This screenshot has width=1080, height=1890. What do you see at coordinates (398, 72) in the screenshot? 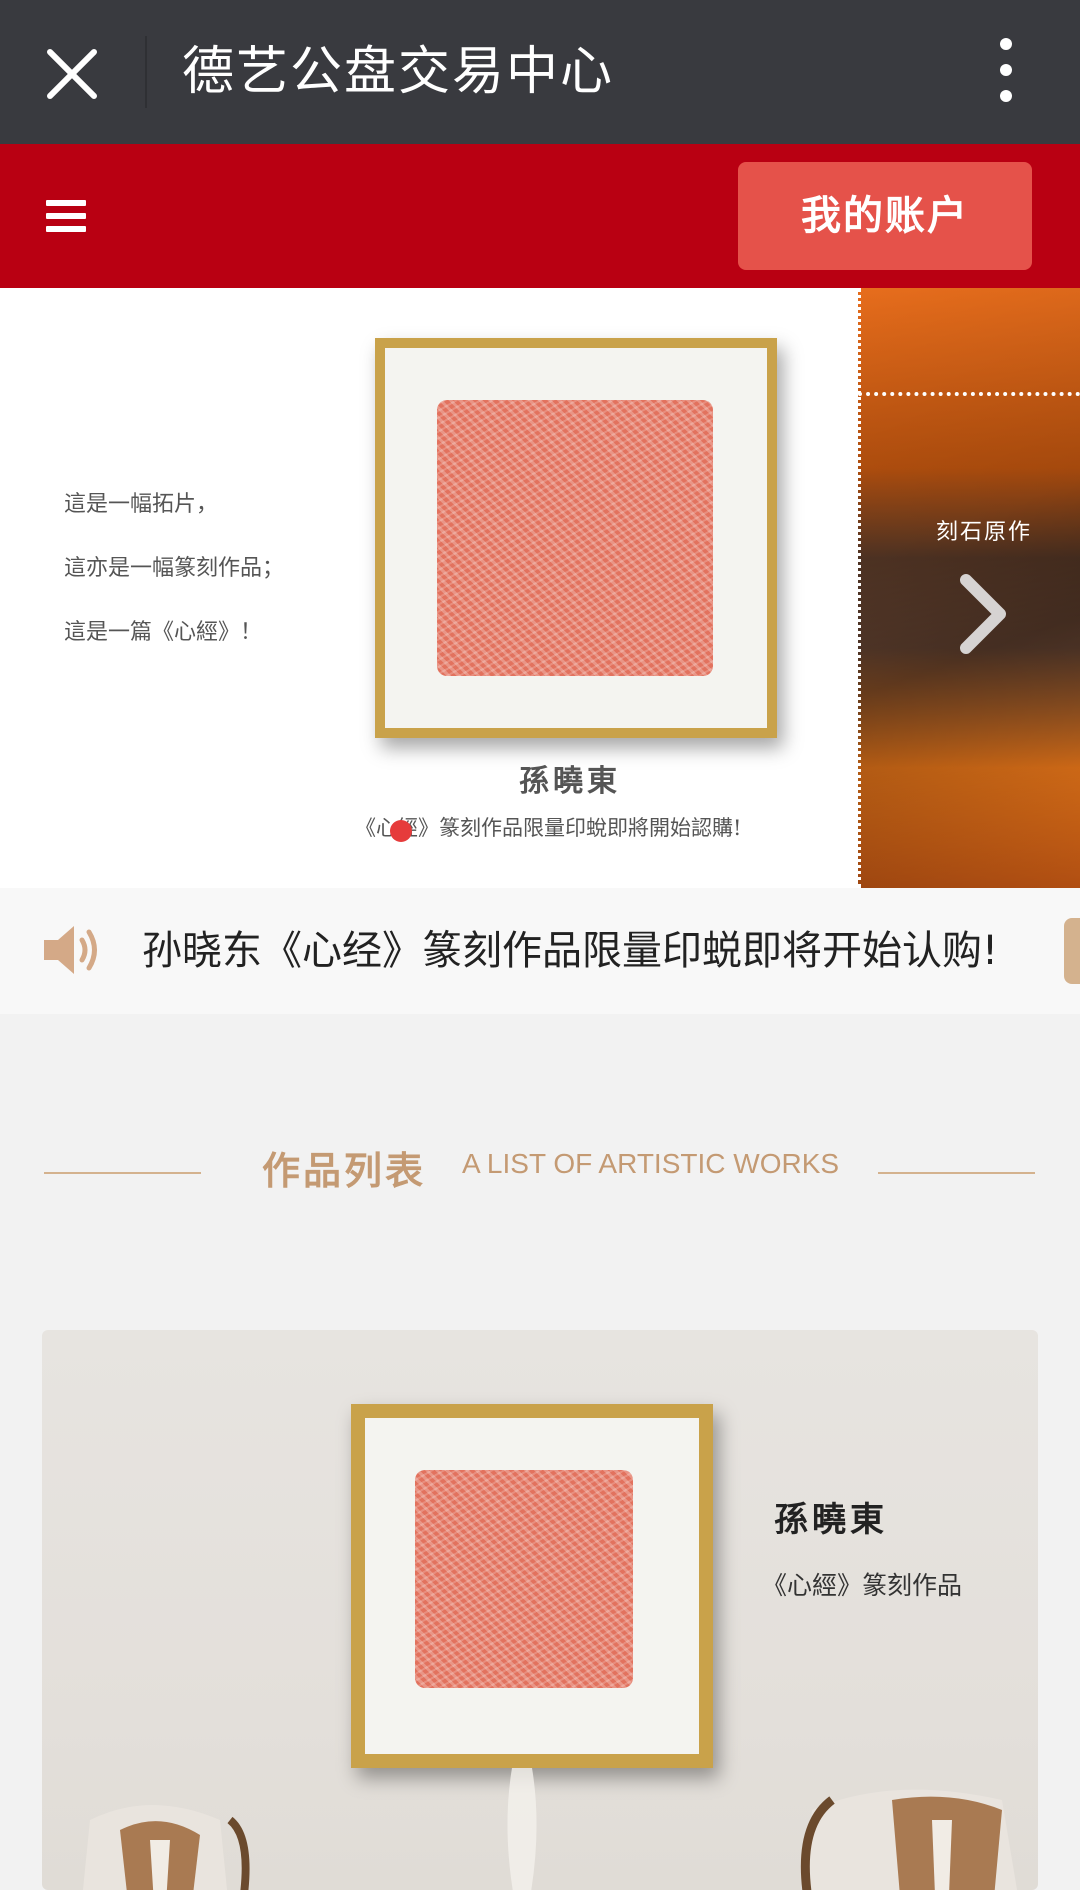
I see `page-title: 德艺公盘交易中心` at bounding box center [398, 72].